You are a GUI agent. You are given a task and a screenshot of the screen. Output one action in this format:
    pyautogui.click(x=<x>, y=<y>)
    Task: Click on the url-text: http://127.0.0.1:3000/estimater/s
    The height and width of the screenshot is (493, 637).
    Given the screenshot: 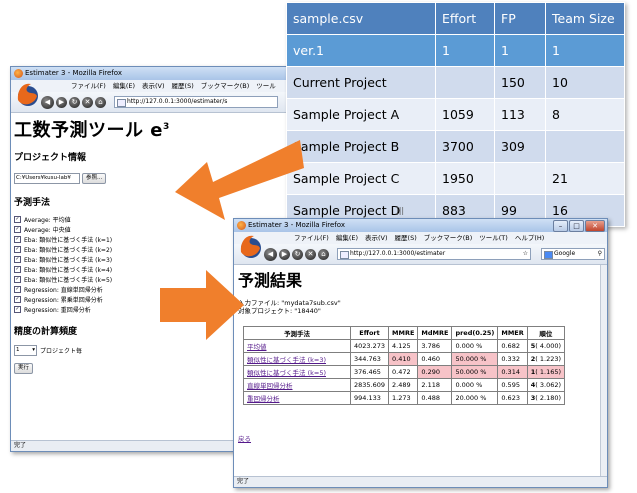 What is the action you would take?
    pyautogui.click(x=177, y=101)
    